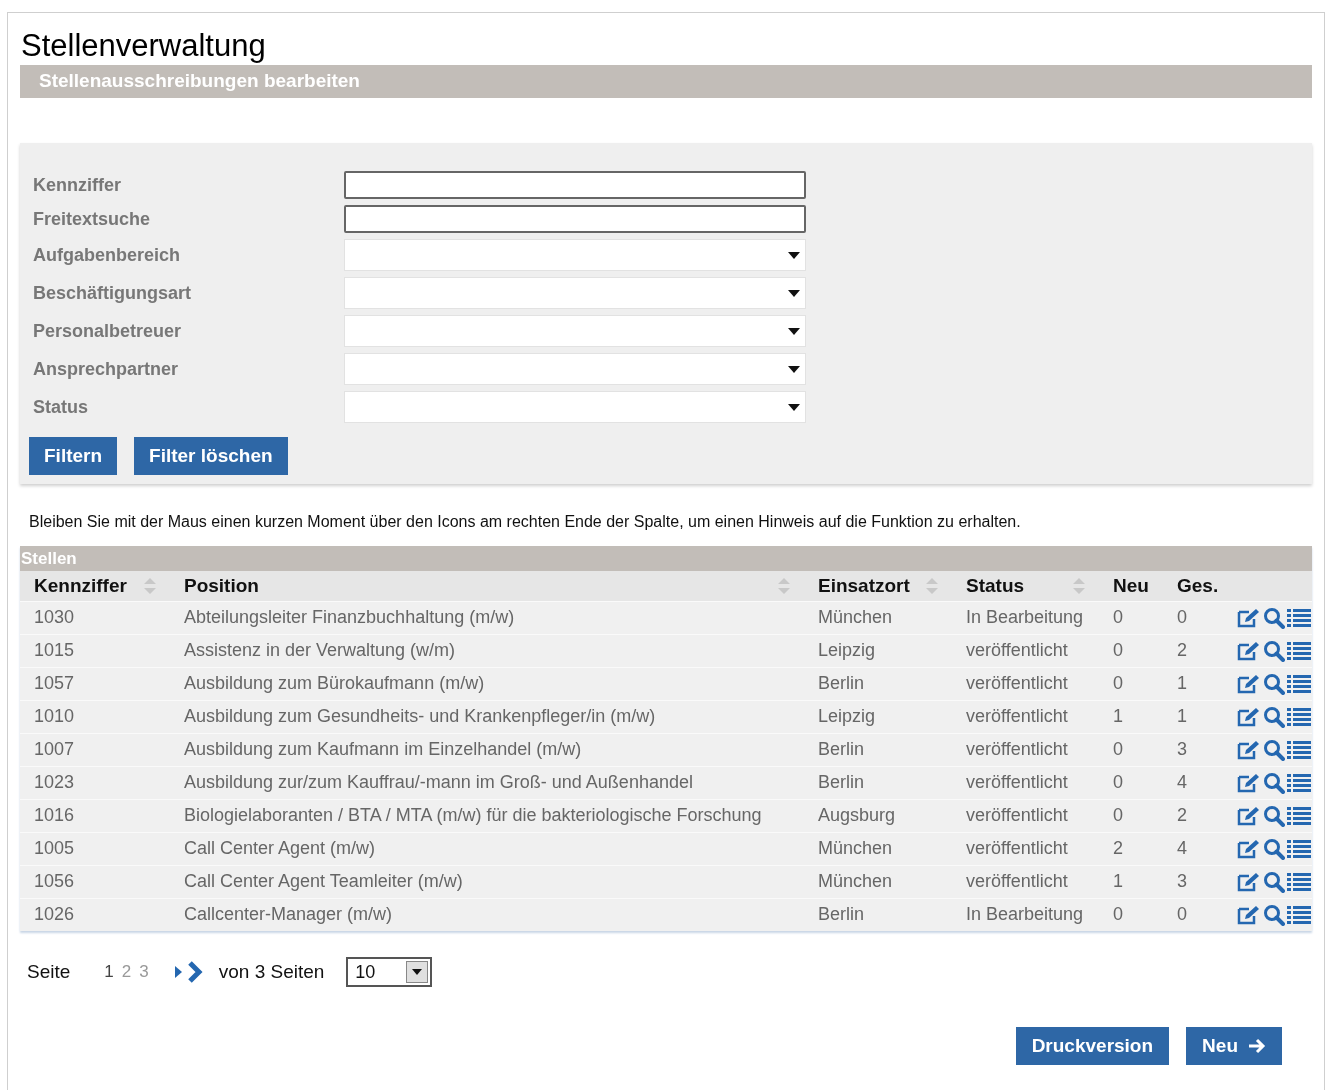 The width and height of the screenshot is (1332, 1090). What do you see at coordinates (487, 815) in the screenshot?
I see `table-cell: Biologielaboranten / BTA / MTA (m/w) für die bakteriologische Forschung` at bounding box center [487, 815].